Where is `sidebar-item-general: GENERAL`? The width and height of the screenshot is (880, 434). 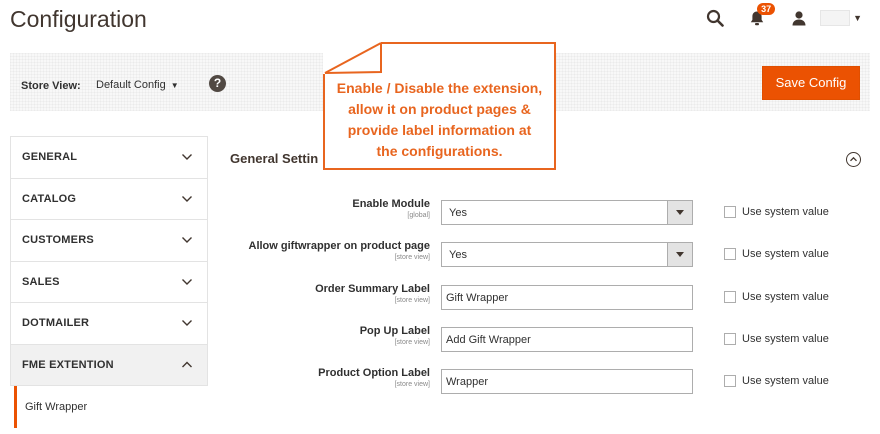 sidebar-item-general: GENERAL is located at coordinates (109, 158).